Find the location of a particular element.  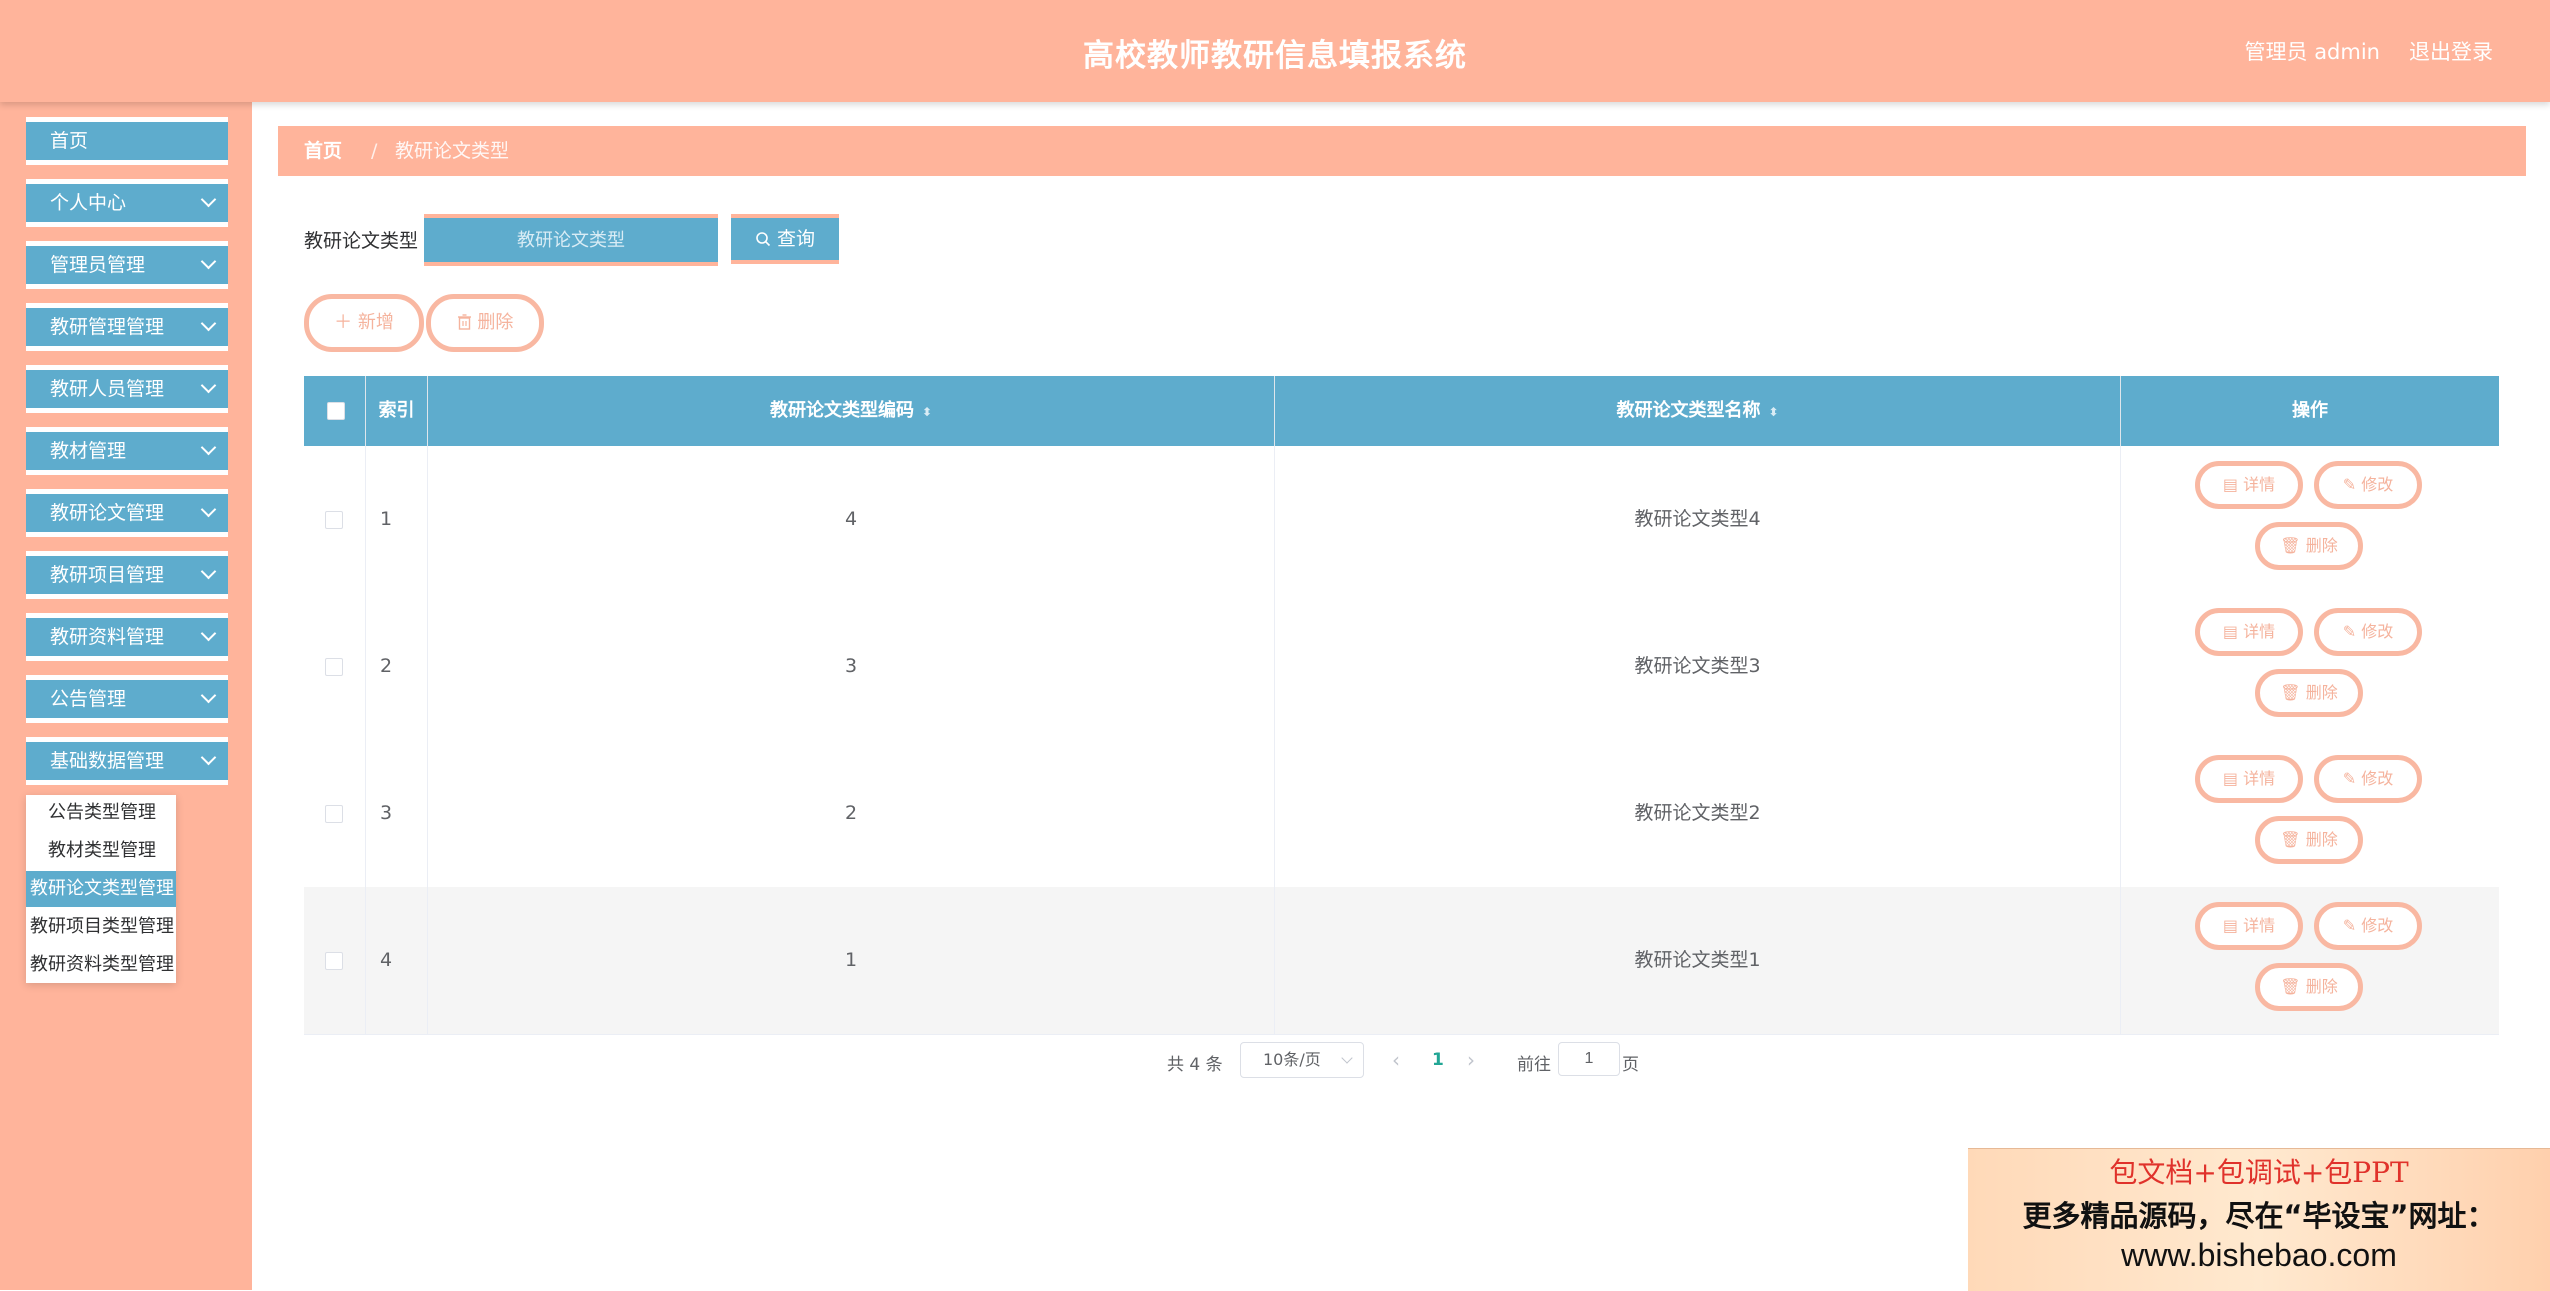

cell-name: 教研论文类型2 is located at coordinates (1698, 813).